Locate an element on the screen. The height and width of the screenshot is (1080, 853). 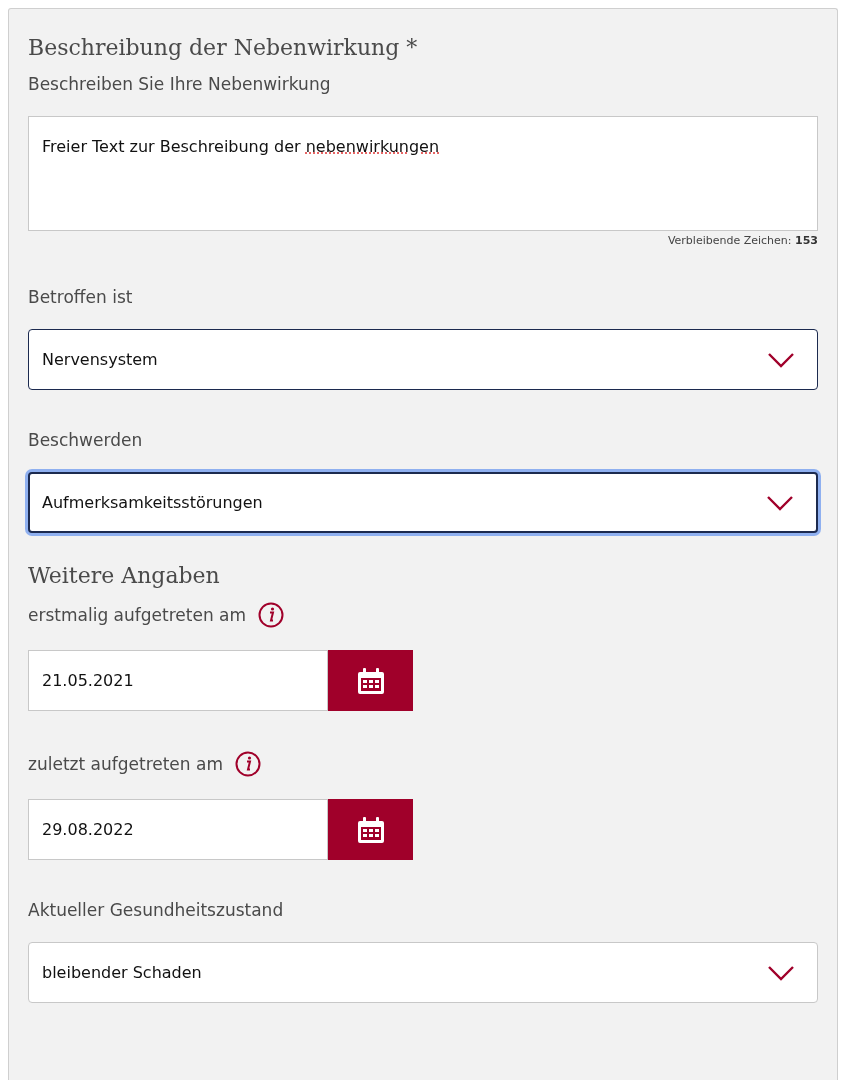
section-heading: Beschreibung der Nebenwirkung * is located at coordinates (223, 47).